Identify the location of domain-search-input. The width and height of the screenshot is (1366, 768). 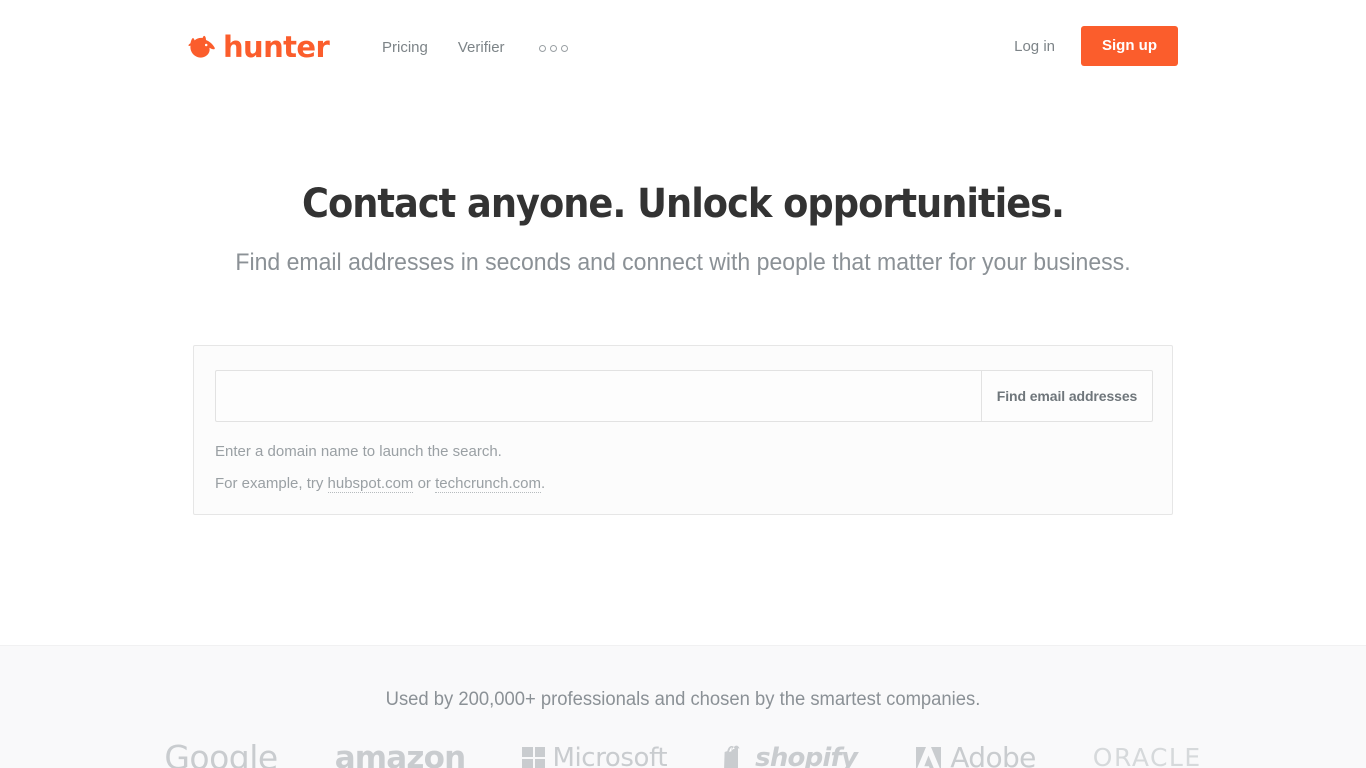
(598, 396).